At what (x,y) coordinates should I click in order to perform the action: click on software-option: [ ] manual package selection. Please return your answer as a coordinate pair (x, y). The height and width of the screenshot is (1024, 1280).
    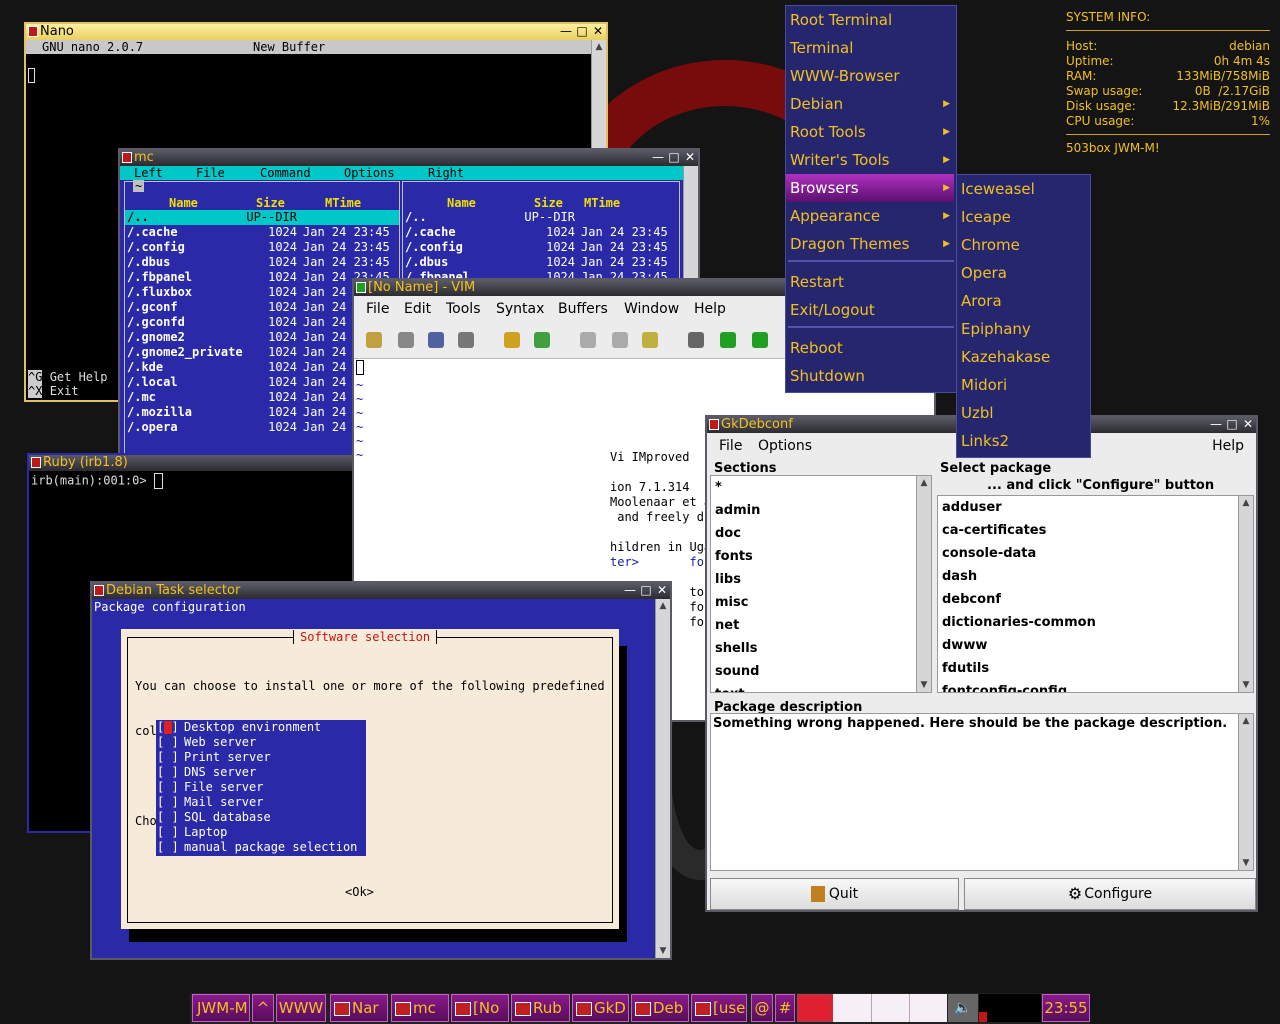
    Looking at the image, I should click on (261, 847).